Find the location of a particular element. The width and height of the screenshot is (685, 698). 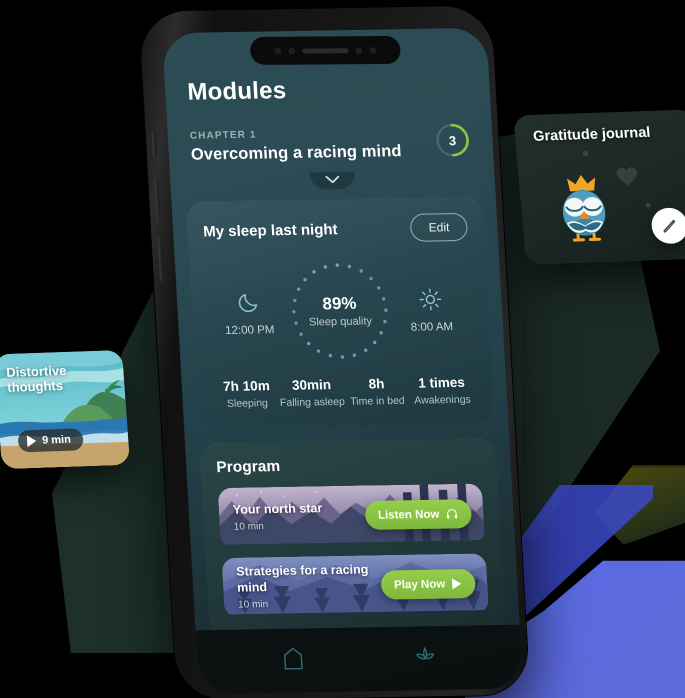

stat-label: Sleeping is located at coordinates (247, 403).